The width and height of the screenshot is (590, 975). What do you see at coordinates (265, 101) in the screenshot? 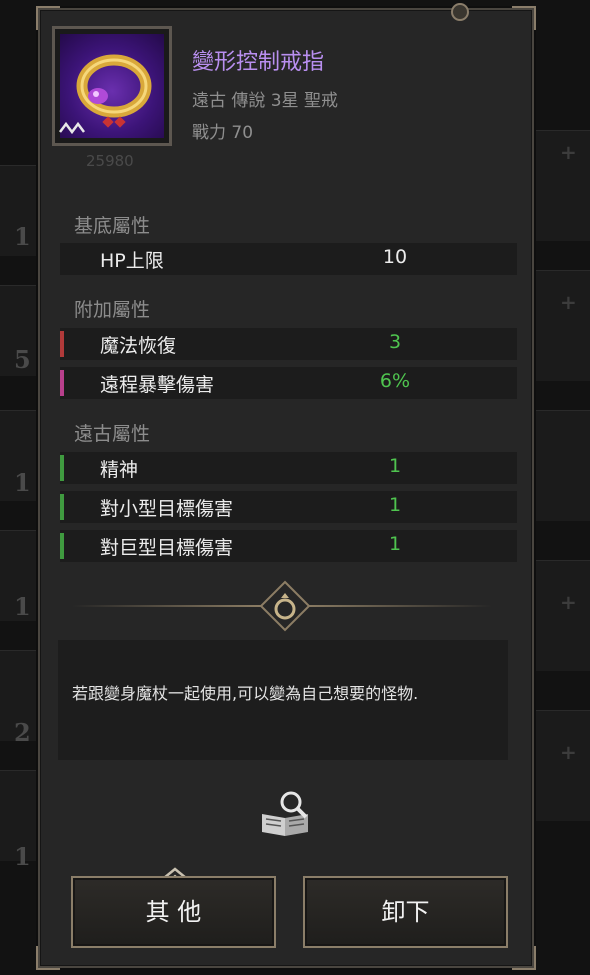
I see `item-meta: 遠古 傳說 3星 聖戒` at bounding box center [265, 101].